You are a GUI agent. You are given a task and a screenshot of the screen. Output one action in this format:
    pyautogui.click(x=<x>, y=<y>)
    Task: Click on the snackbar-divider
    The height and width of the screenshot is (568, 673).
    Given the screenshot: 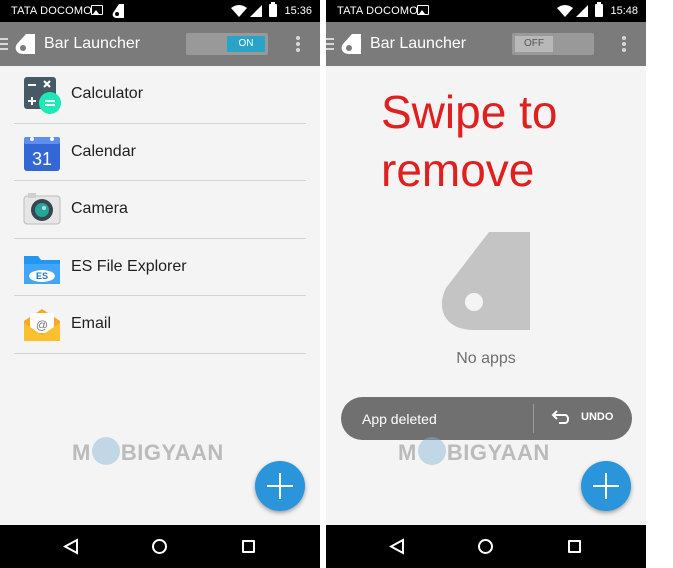 What is the action you would take?
    pyautogui.click(x=533, y=418)
    